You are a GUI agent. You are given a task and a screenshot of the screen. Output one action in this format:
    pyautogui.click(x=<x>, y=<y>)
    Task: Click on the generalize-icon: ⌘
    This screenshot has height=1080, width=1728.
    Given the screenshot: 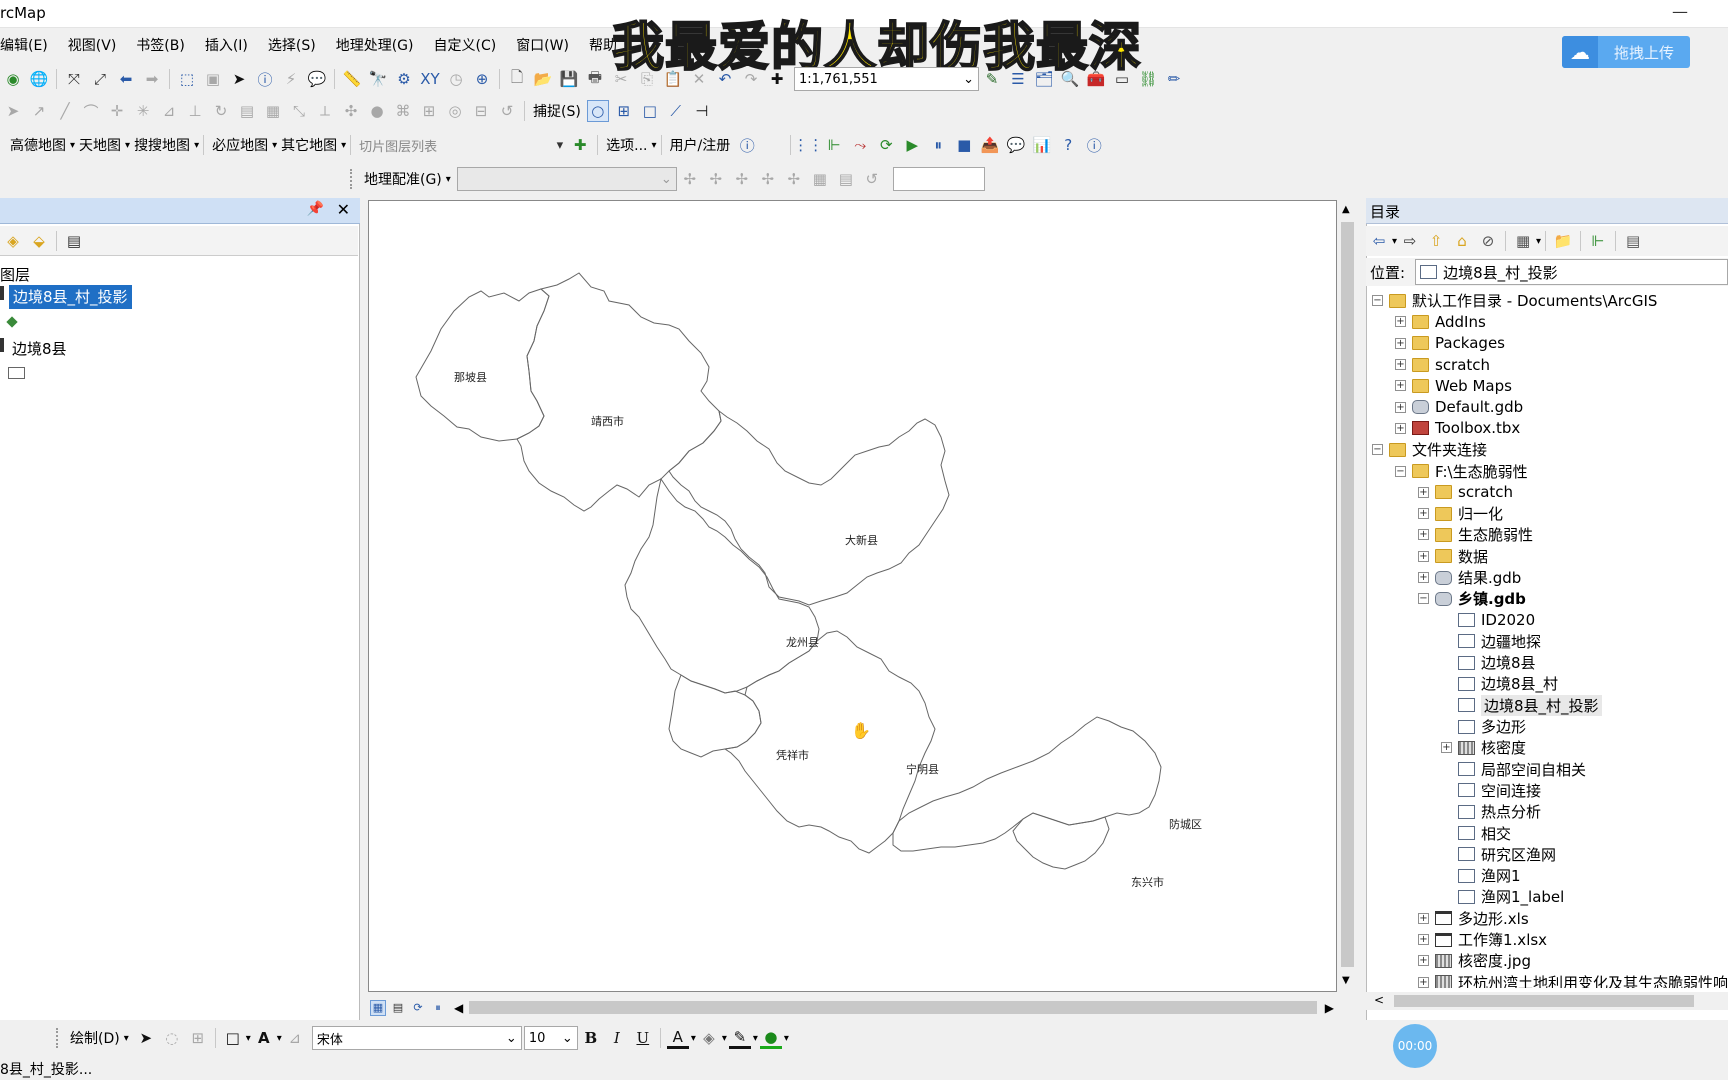 What is the action you would take?
    pyautogui.click(x=403, y=111)
    